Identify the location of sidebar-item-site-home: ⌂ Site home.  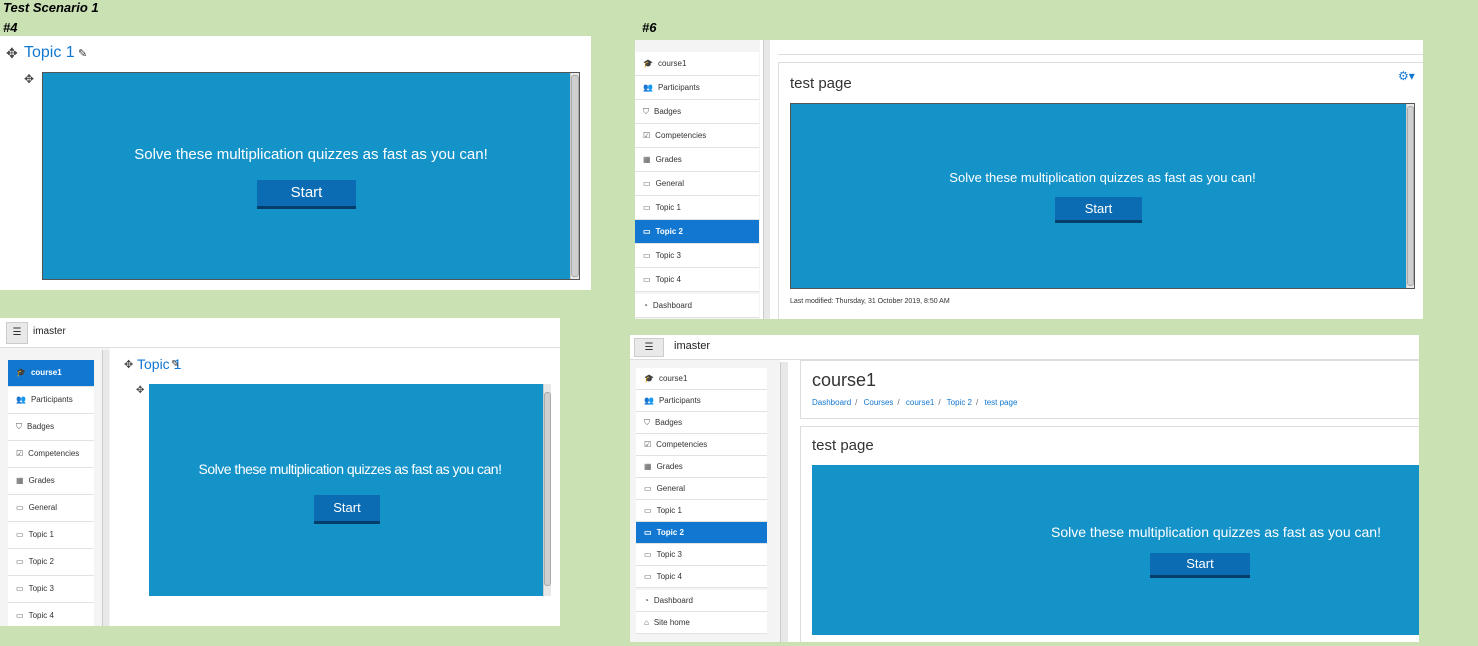
(701, 623).